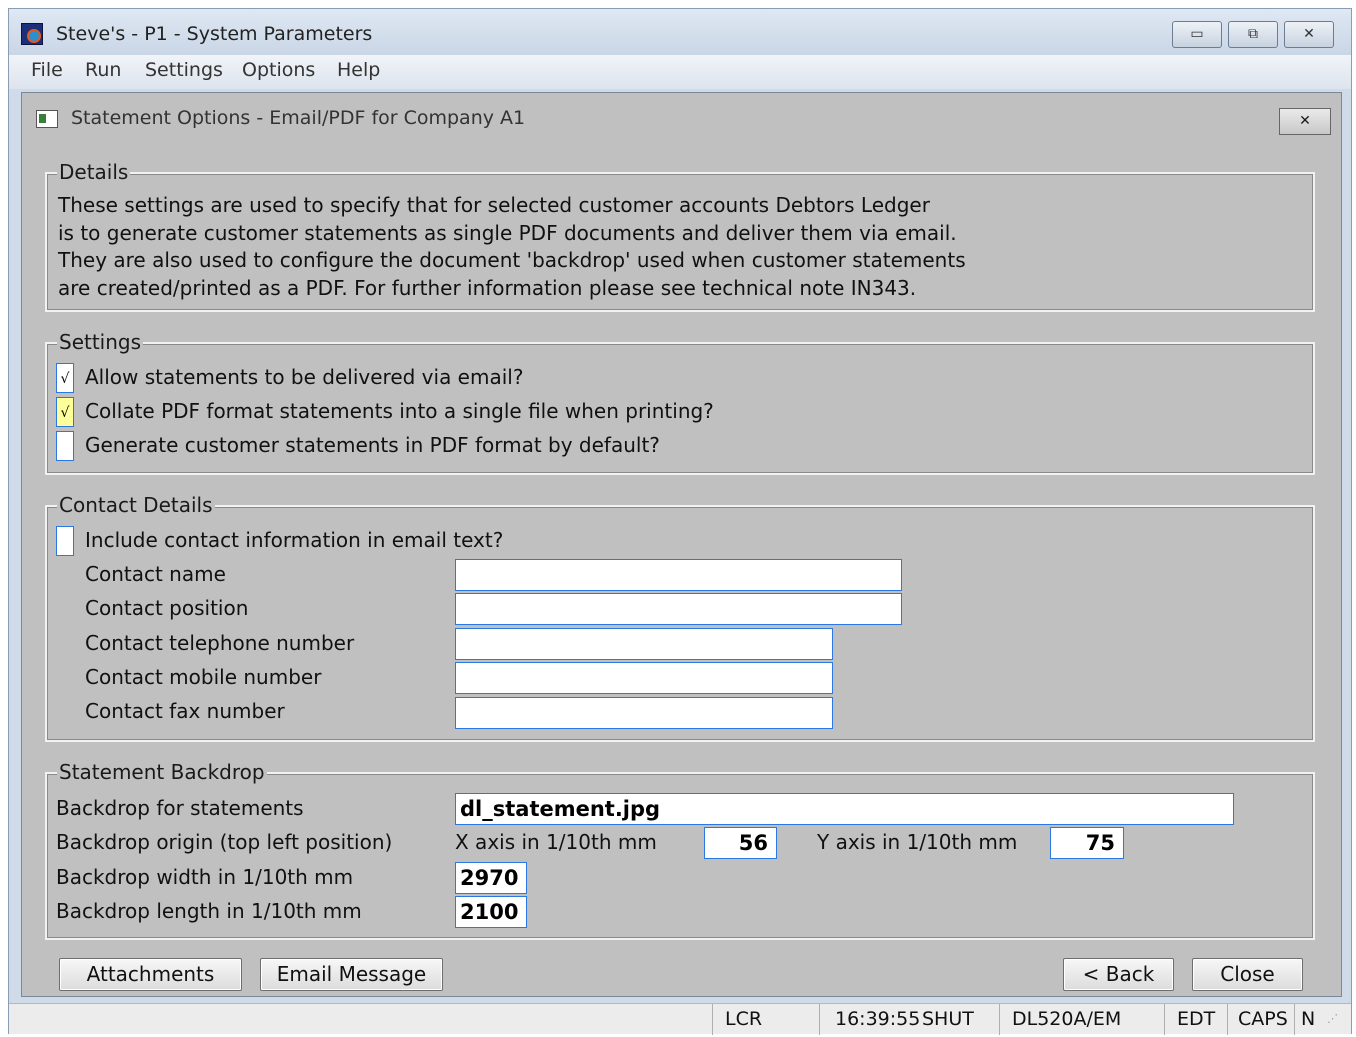 Image resolution: width=1356 pixels, height=1037 pixels. I want to click on close-button: Close, so click(1247, 974).